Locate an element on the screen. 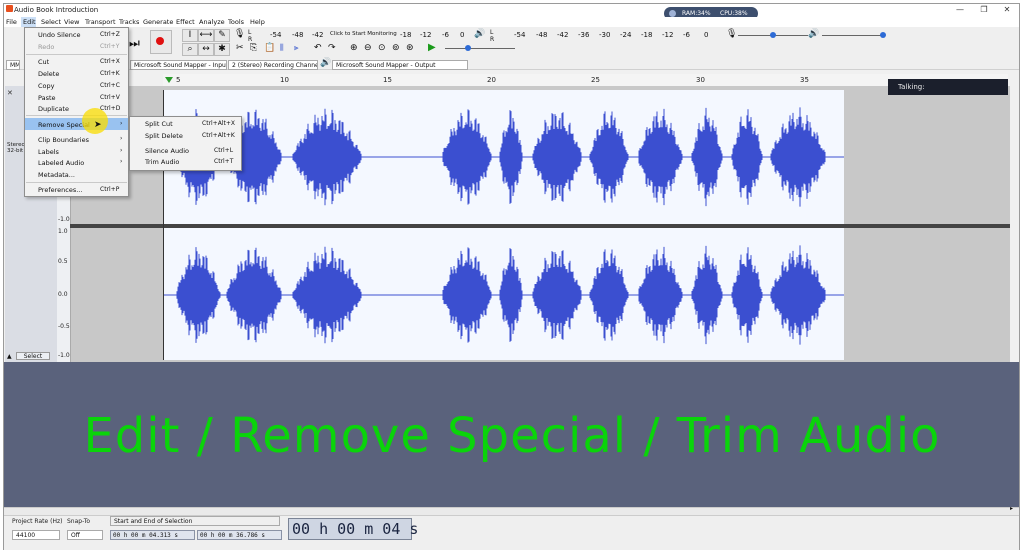  menu-transport: Transport is located at coordinates (100, 22).